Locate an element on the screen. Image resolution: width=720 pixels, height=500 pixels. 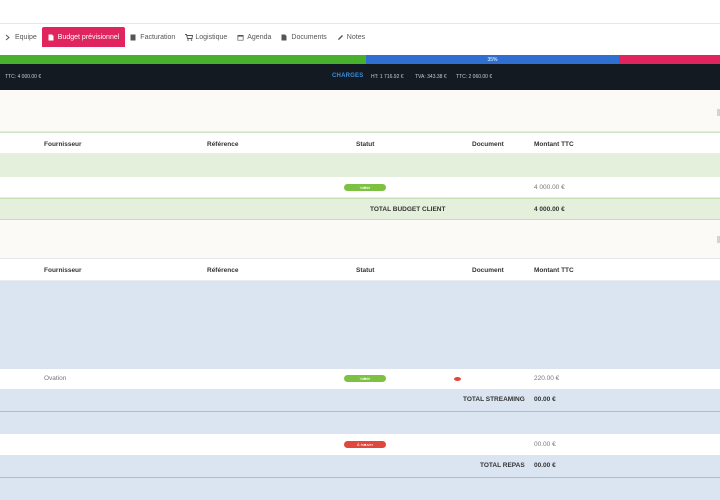
streaming-total-row: TOTAL STREAMING 00.00 € is located at coordinates (360, 400).